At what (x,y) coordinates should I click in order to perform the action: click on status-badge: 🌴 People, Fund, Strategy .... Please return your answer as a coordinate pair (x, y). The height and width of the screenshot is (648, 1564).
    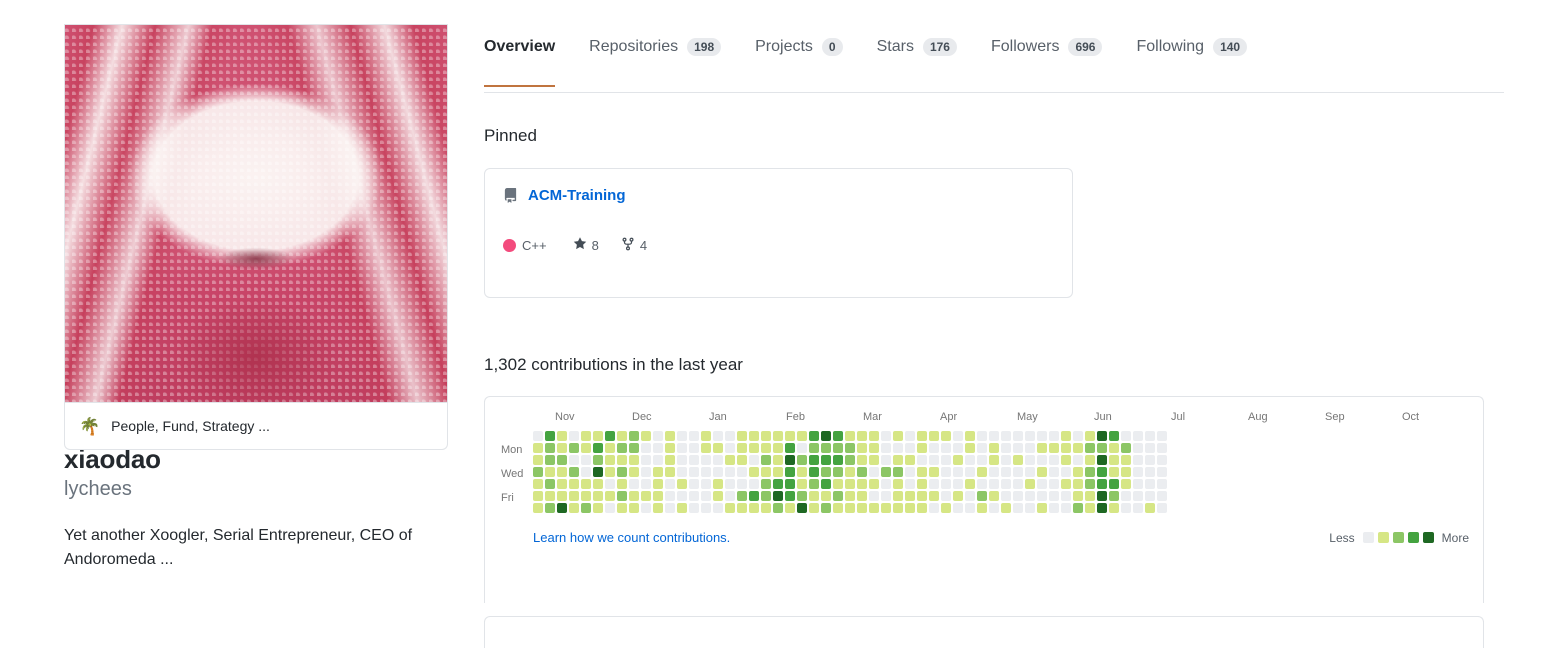
    Looking at the image, I should click on (256, 426).